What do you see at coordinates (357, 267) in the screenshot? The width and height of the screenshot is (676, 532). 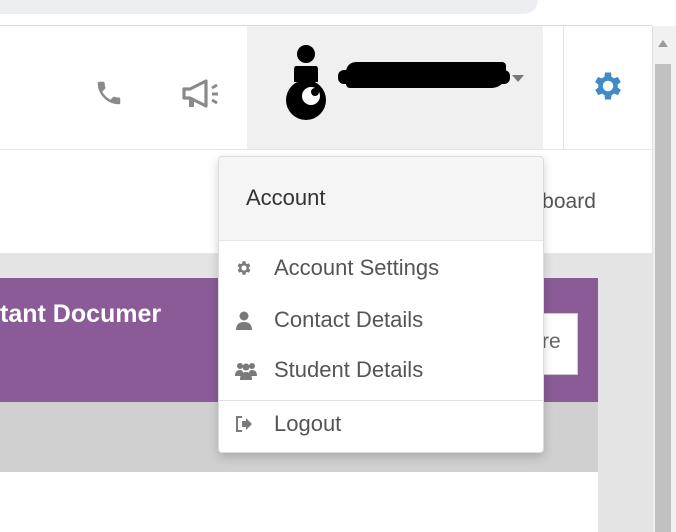 I see `menu-item-label: Account Settings` at bounding box center [357, 267].